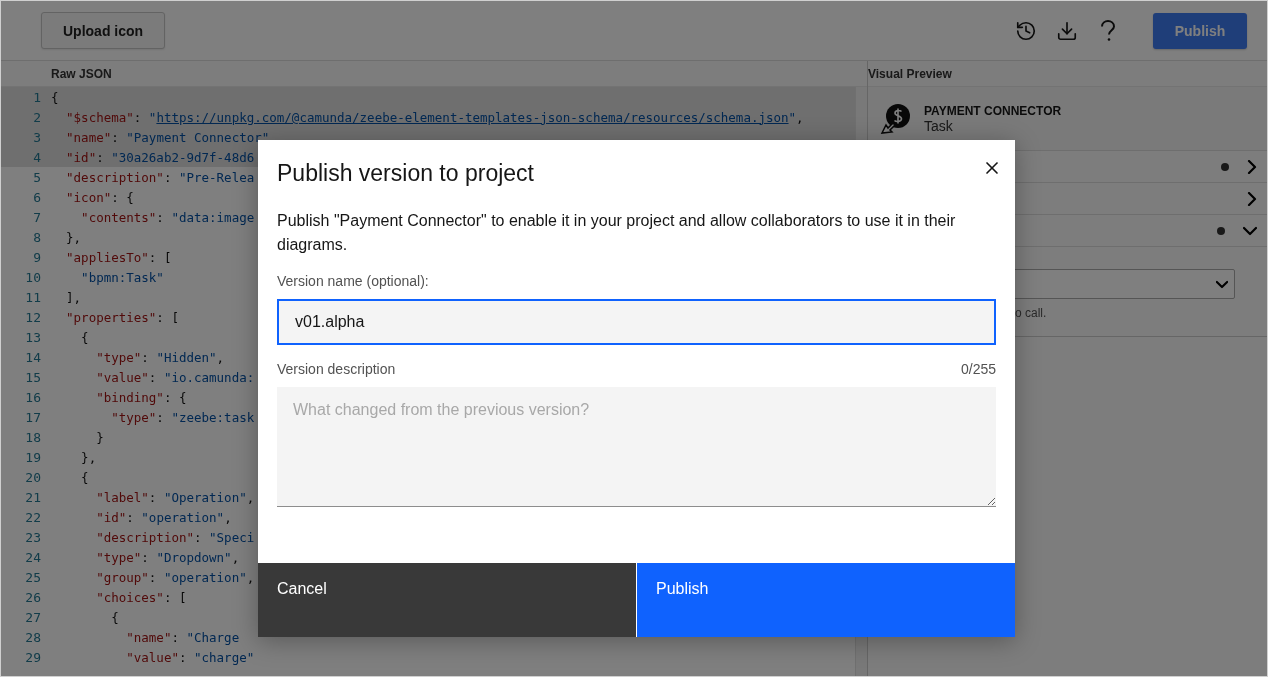 The height and width of the screenshot is (677, 1268). What do you see at coordinates (32, 537) in the screenshot?
I see `line-number: 23` at bounding box center [32, 537].